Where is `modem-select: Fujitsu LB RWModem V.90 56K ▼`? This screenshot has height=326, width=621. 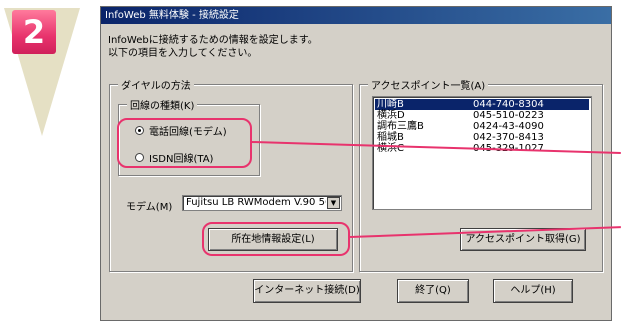 modem-select: Fujitsu LB RWModem V.90 56K ▼ is located at coordinates (262, 203).